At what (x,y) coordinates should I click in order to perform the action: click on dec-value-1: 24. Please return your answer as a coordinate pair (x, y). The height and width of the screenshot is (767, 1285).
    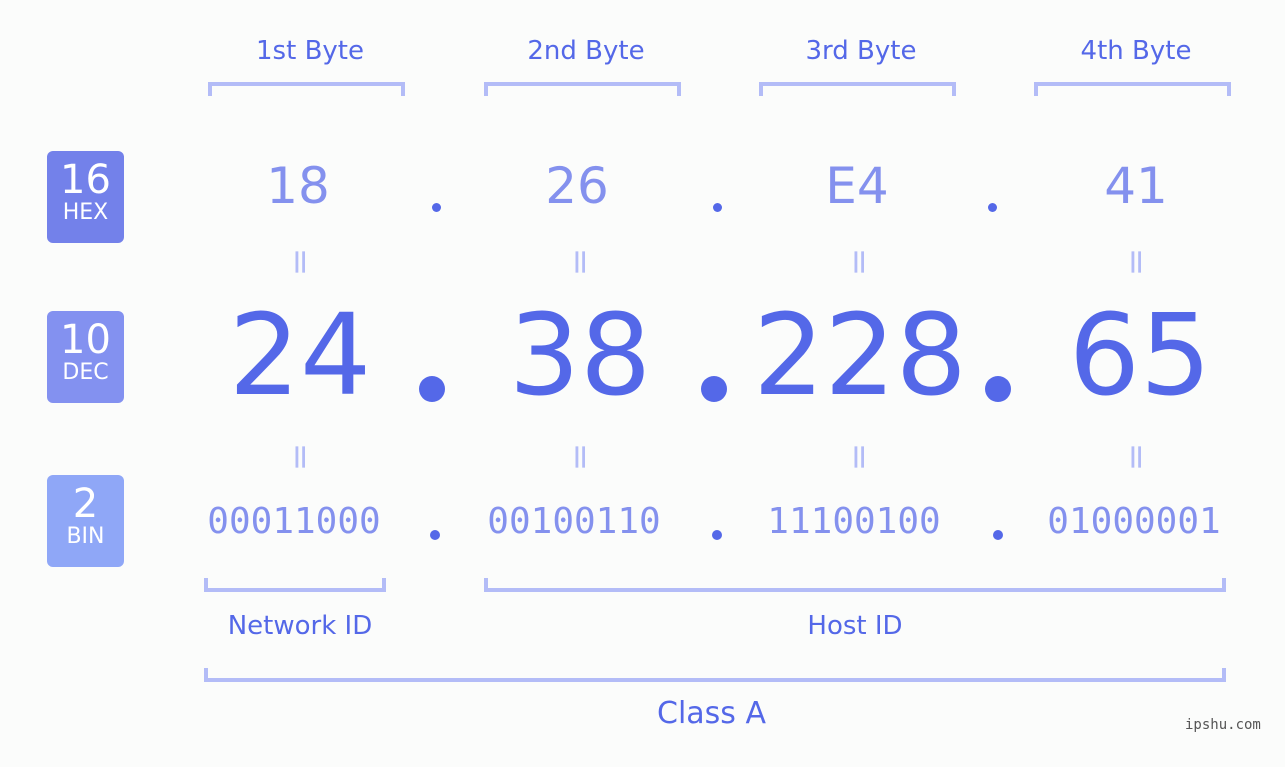
    Looking at the image, I should click on (300, 356).